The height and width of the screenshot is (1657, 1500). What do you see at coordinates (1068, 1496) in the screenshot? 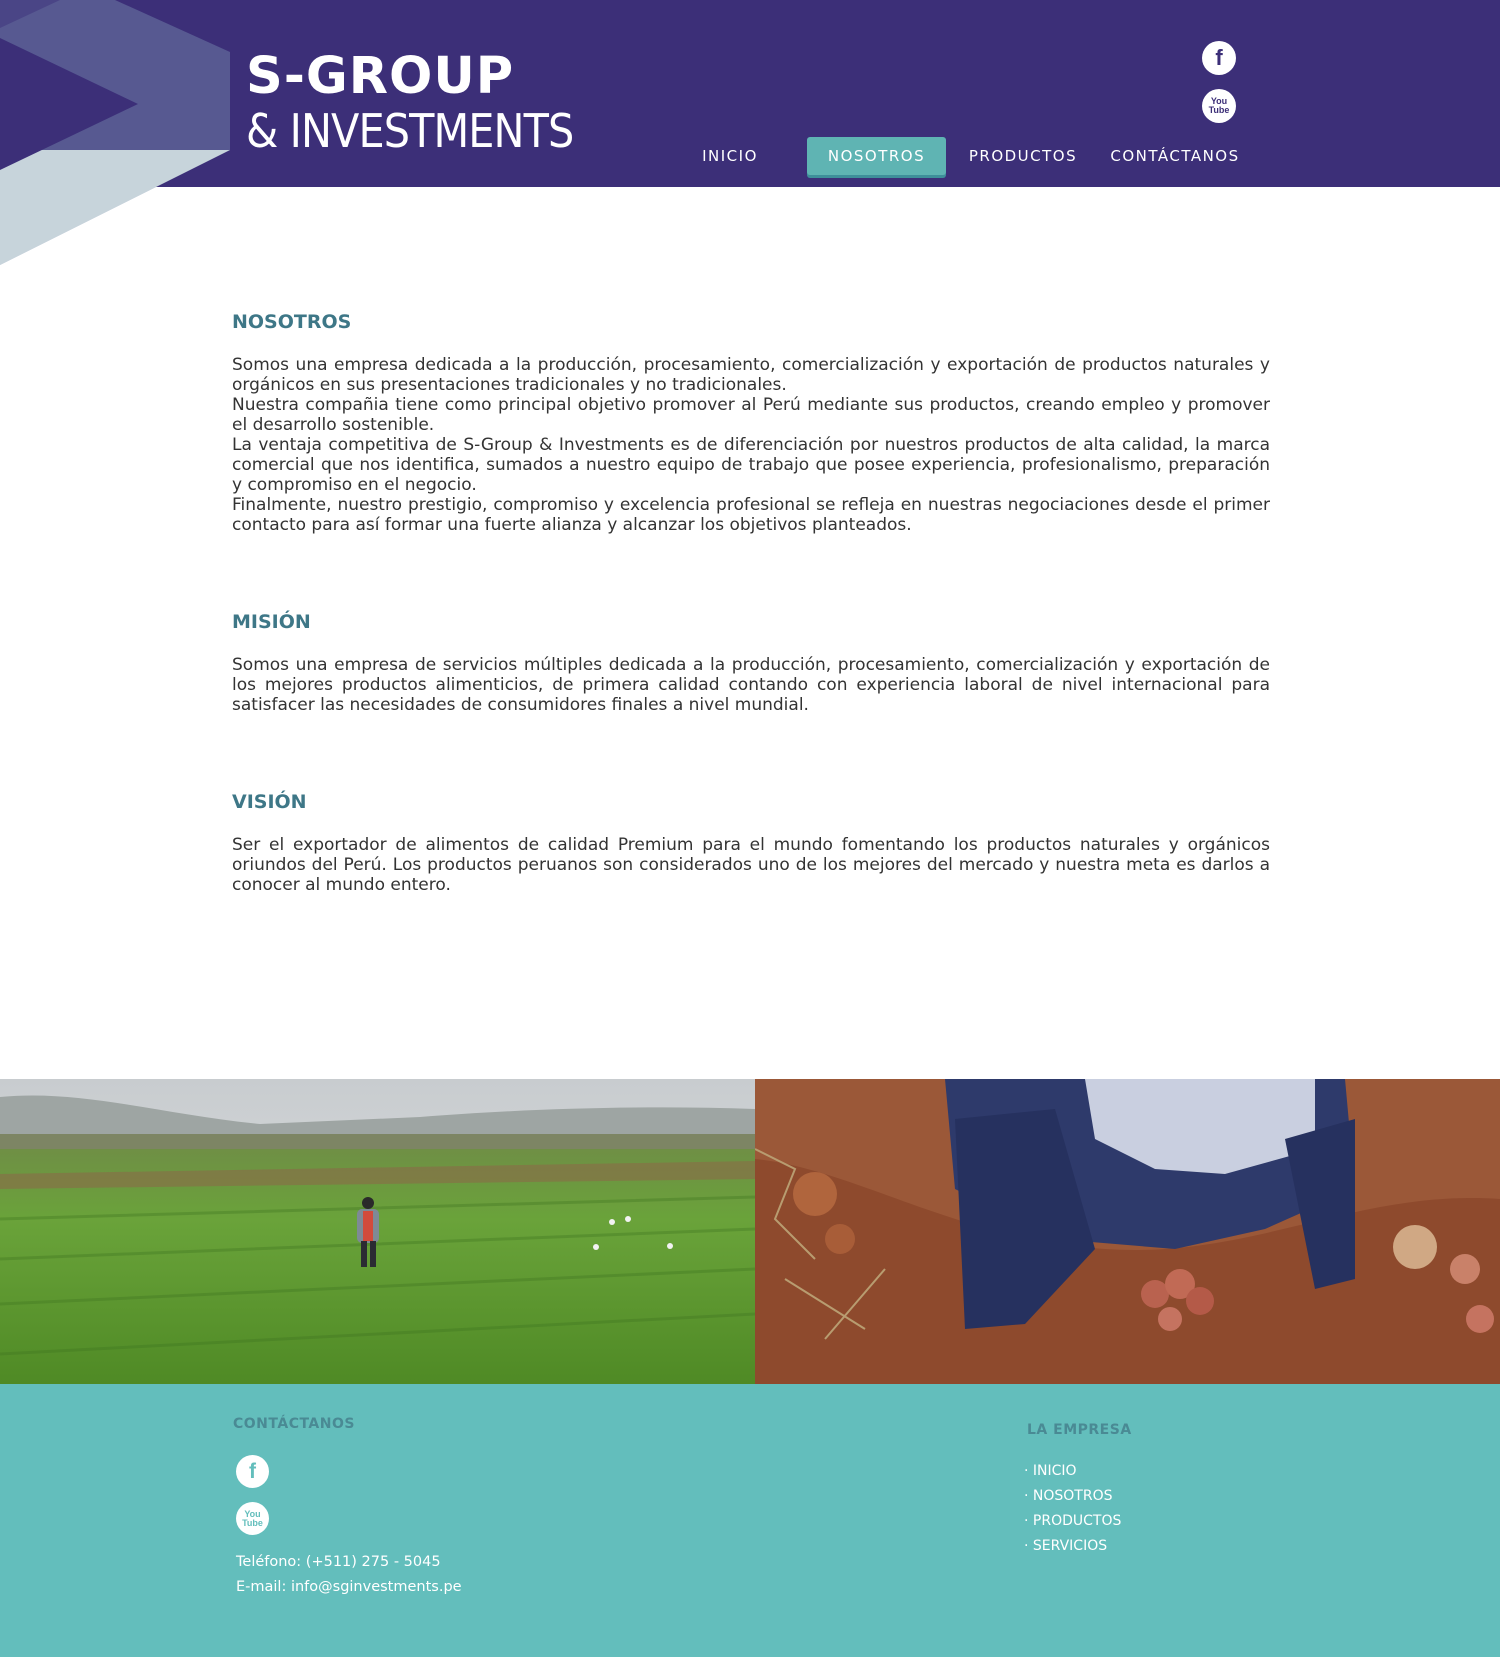
I see `footer-link-nosotros: · NOSOTROS` at bounding box center [1068, 1496].